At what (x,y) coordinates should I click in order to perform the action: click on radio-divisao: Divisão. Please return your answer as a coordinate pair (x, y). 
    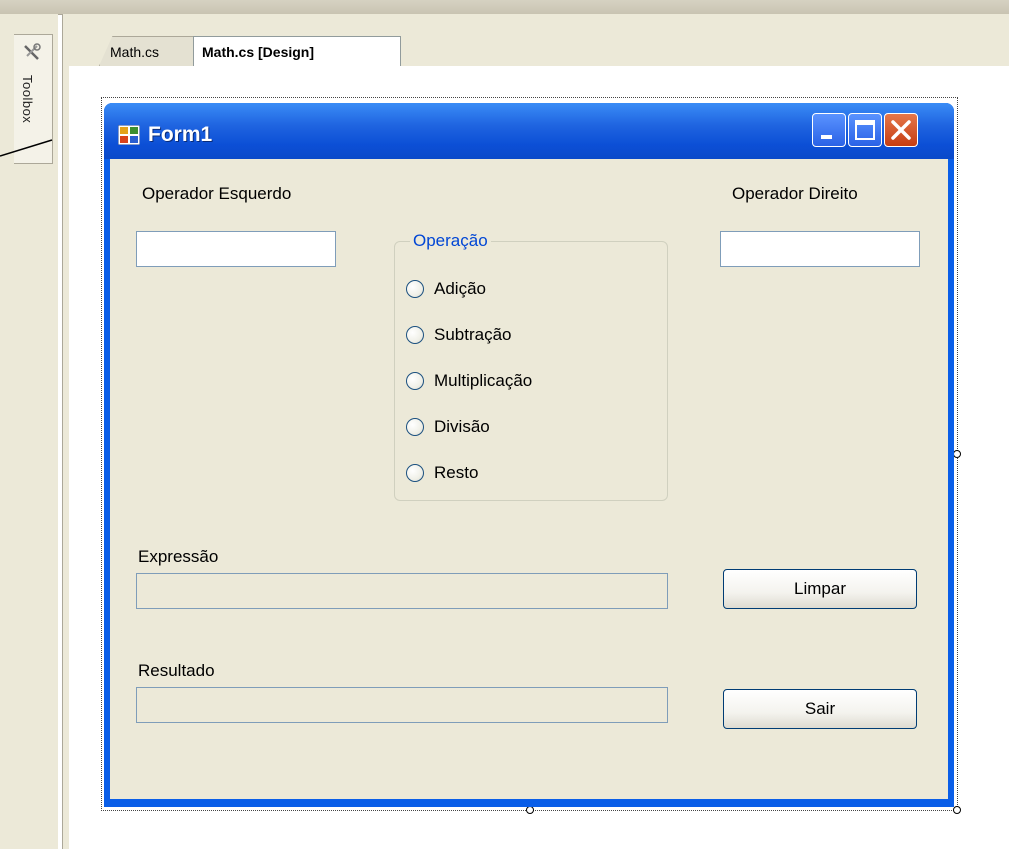
    Looking at the image, I should click on (448, 427).